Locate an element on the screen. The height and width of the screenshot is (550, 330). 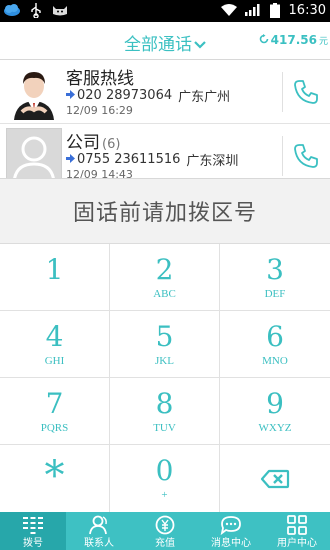
header: 全部通话 417.56 元 is located at coordinates (165, 41).